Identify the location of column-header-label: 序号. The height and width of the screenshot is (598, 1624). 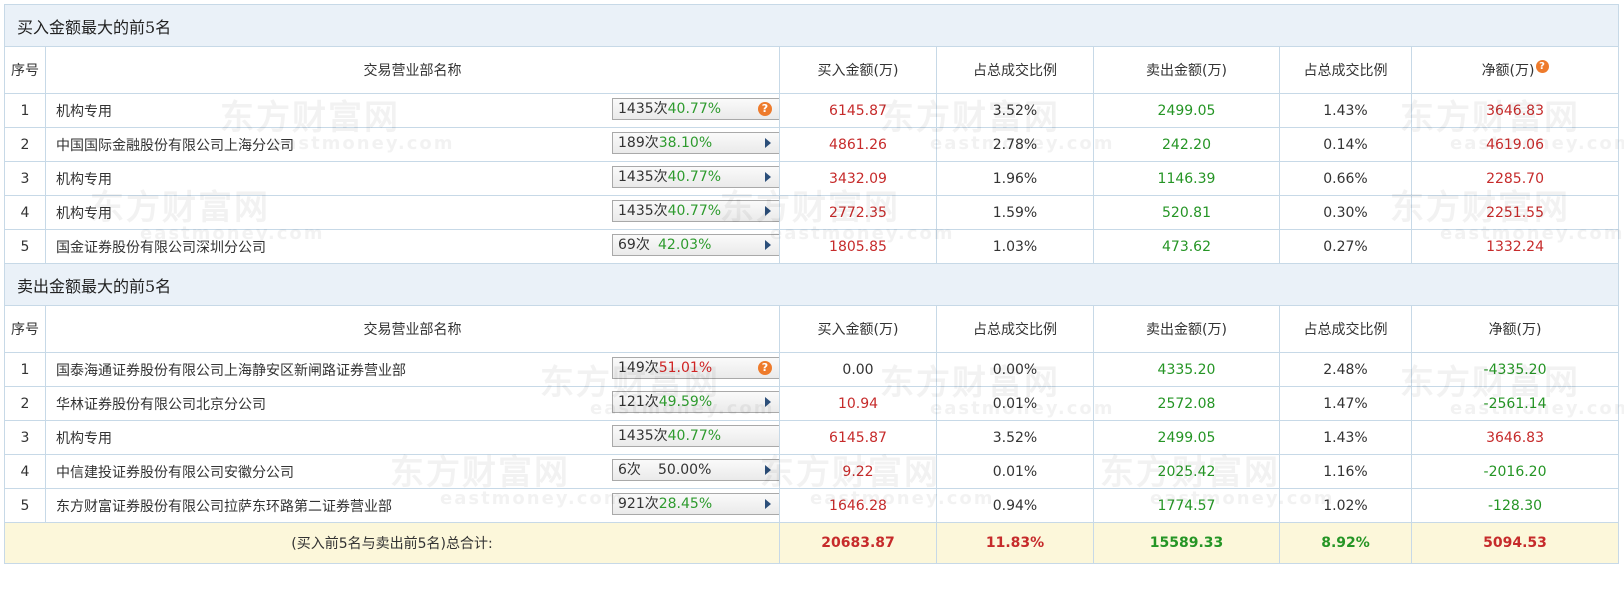
(25, 71).